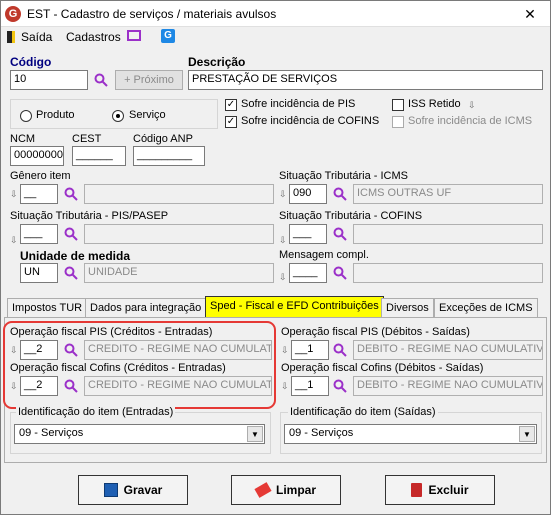 This screenshot has width=551, height=515. Describe the element at coordinates (310, 386) in the screenshot. I see `op-cof-sai-code: __1` at that location.